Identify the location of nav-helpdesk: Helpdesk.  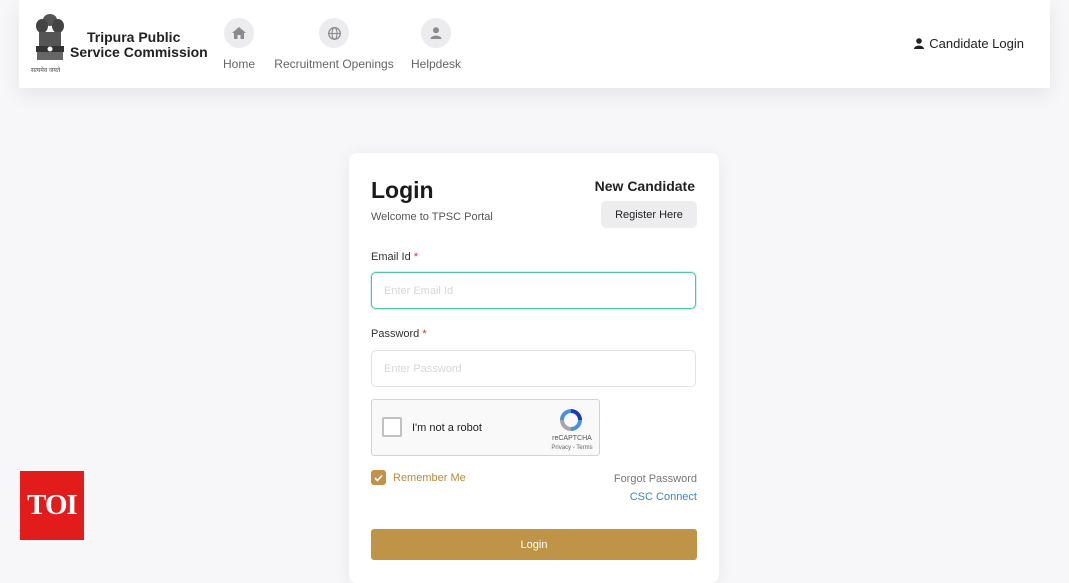
(436, 44).